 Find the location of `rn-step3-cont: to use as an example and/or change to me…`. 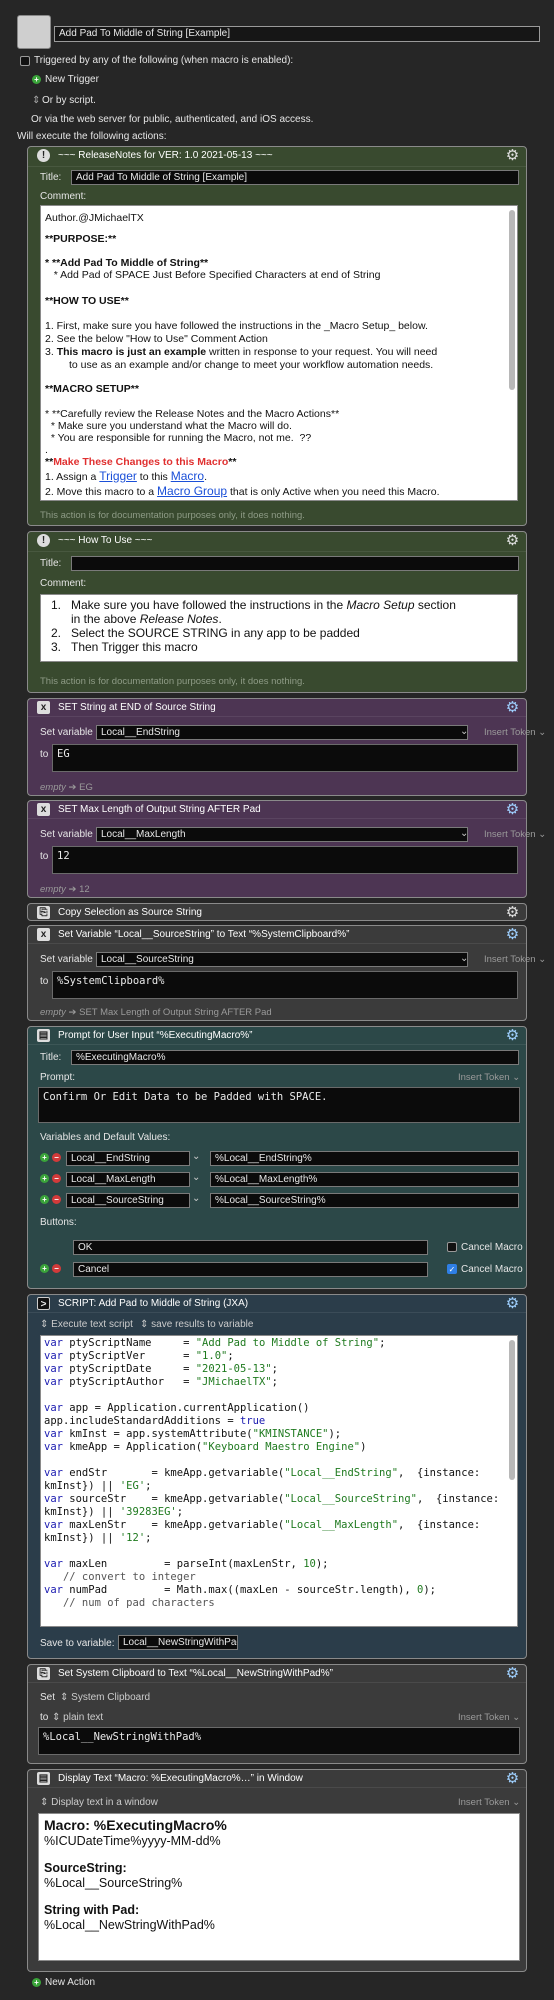

rn-step3-cont: to use as an example and/or change to me… is located at coordinates (251, 365).